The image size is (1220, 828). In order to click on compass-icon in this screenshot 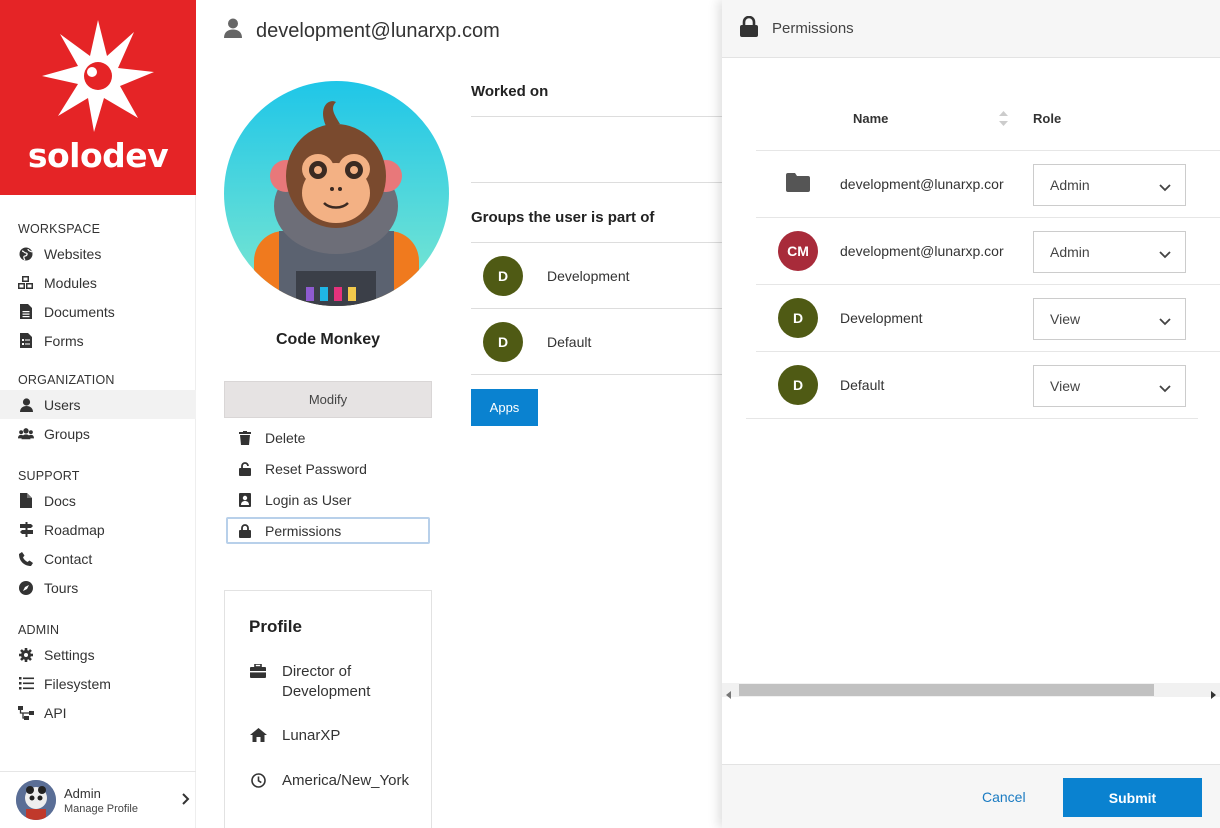, I will do `click(26, 588)`.